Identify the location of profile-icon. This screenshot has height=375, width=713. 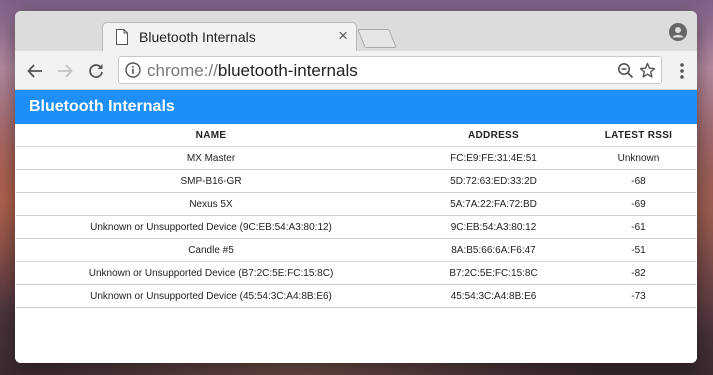
(678, 32).